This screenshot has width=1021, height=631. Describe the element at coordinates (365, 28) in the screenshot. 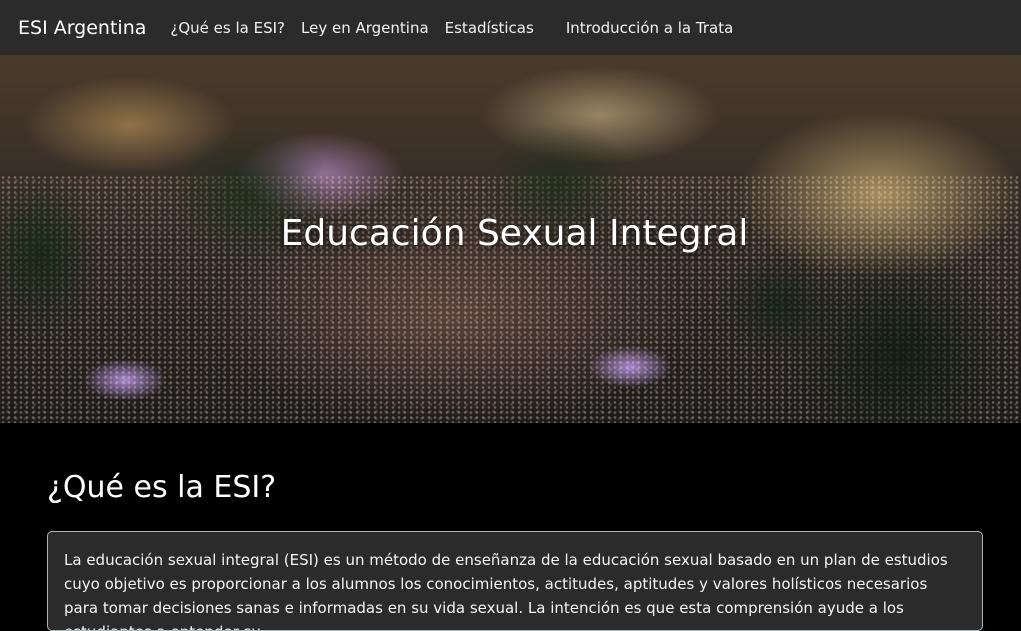

I see `nav-link-ley-argentina: Ley en Argentina` at that location.